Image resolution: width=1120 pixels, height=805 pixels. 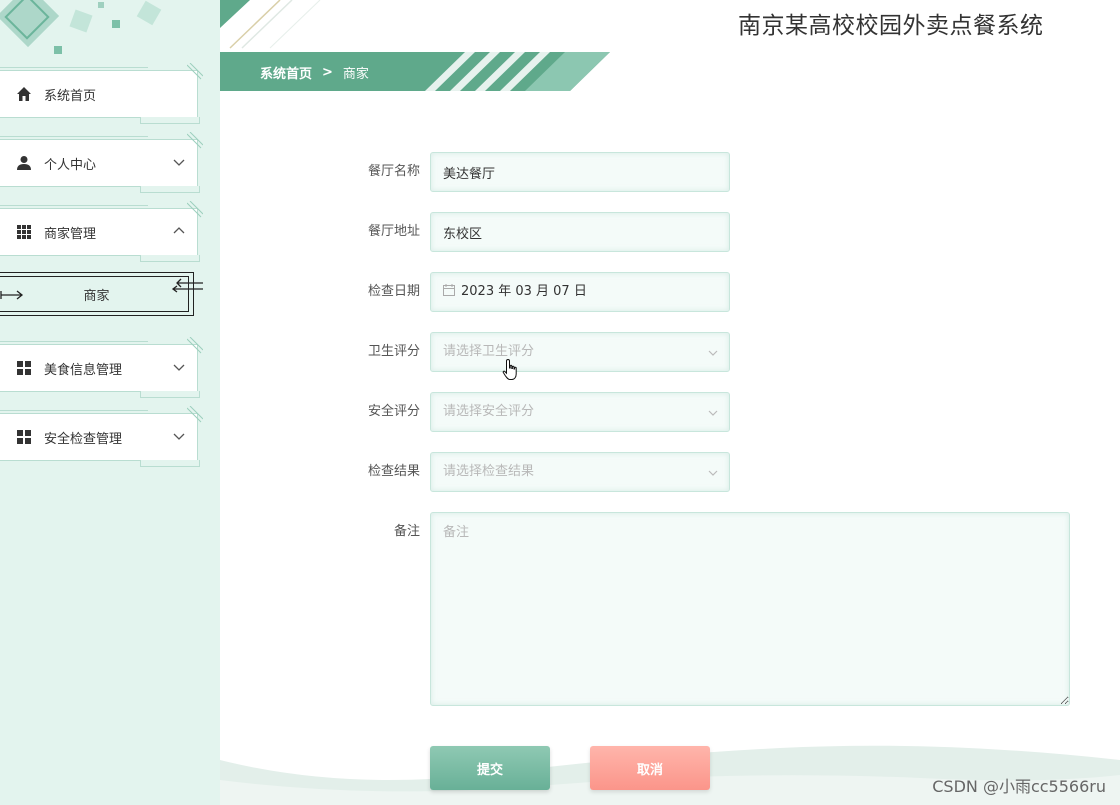 What do you see at coordinates (524, 291) in the screenshot?
I see `inspection-date-value: 2023 年 03 月 07 日` at bounding box center [524, 291].